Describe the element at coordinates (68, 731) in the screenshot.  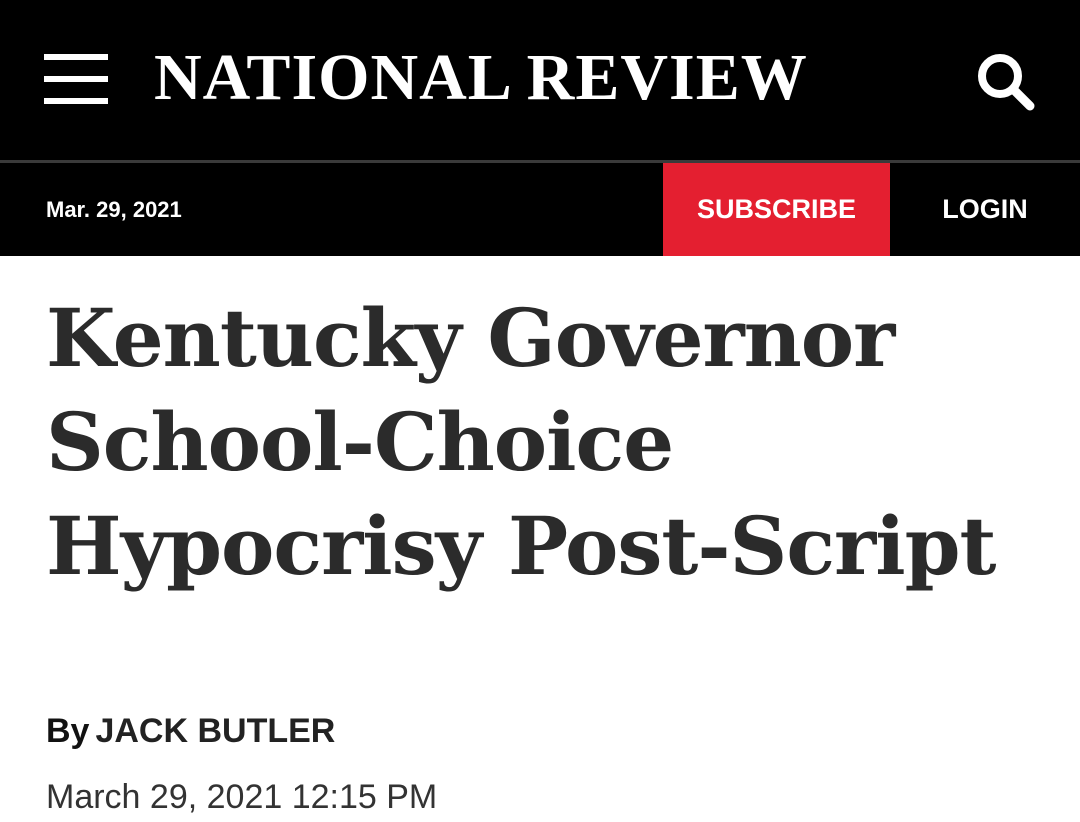
I see `byline-prefix: By` at that location.